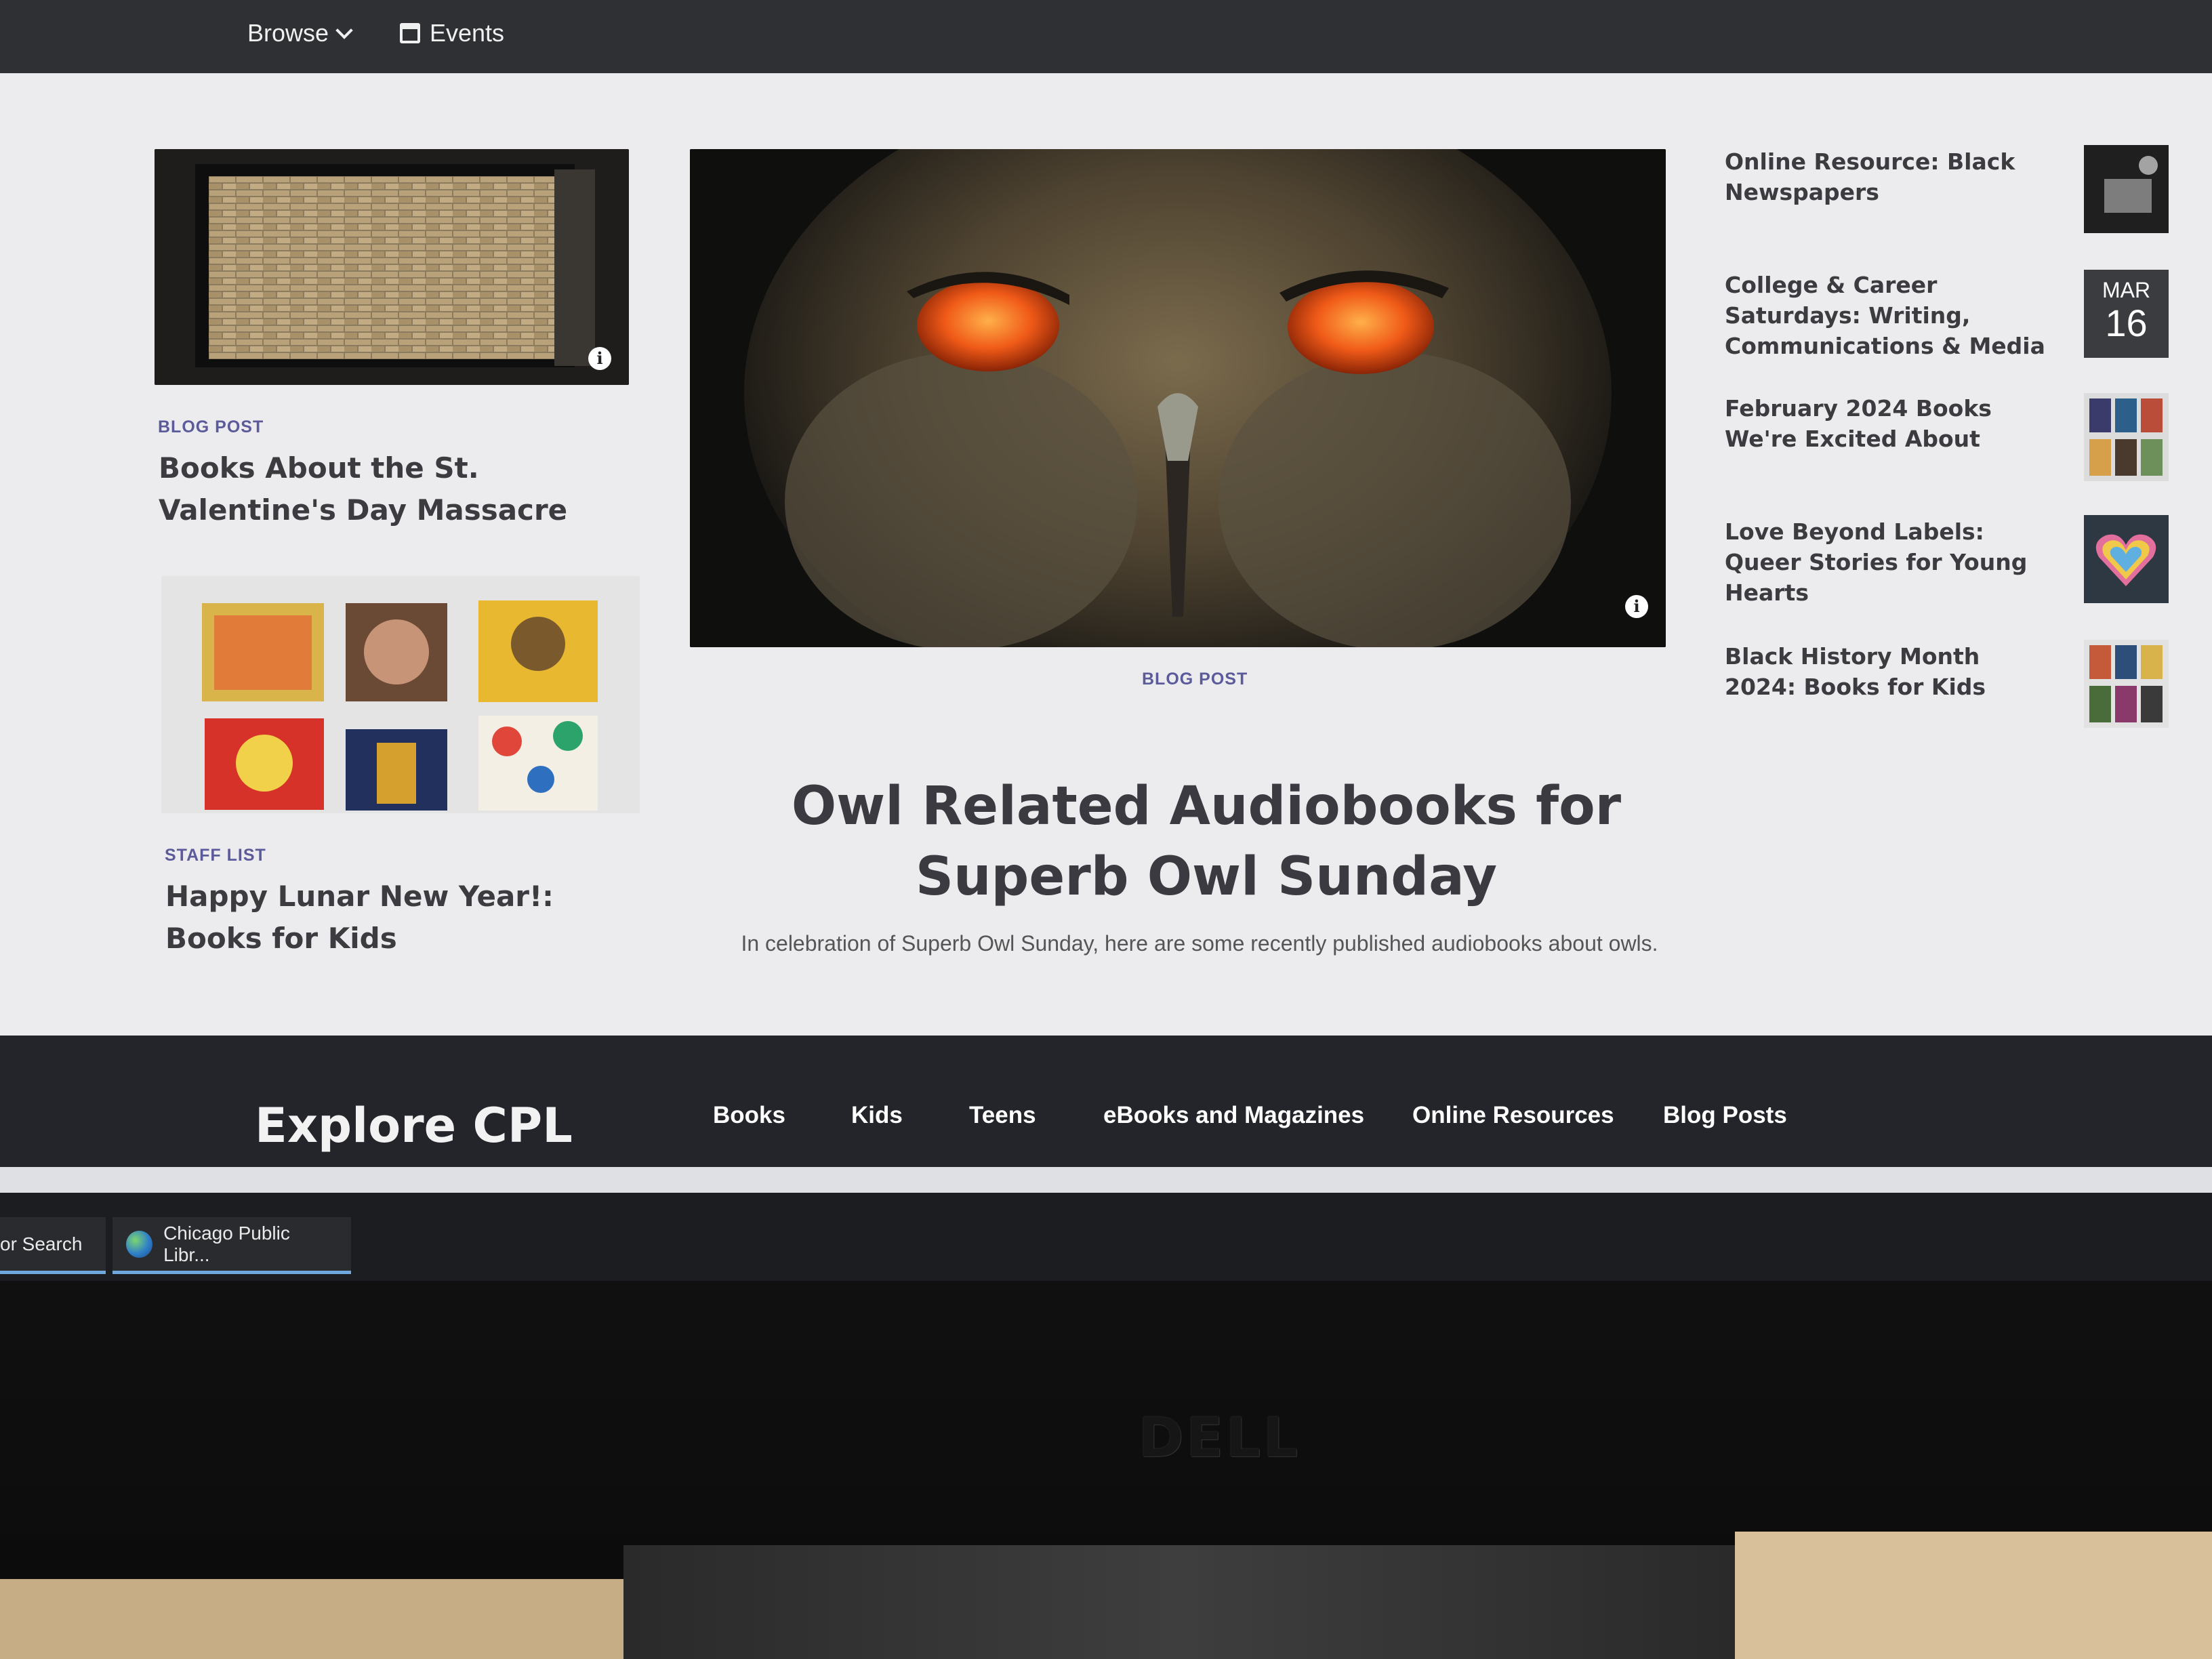 This screenshot has height=1659, width=2212. I want to click on hero-image: i, so click(1178, 398).